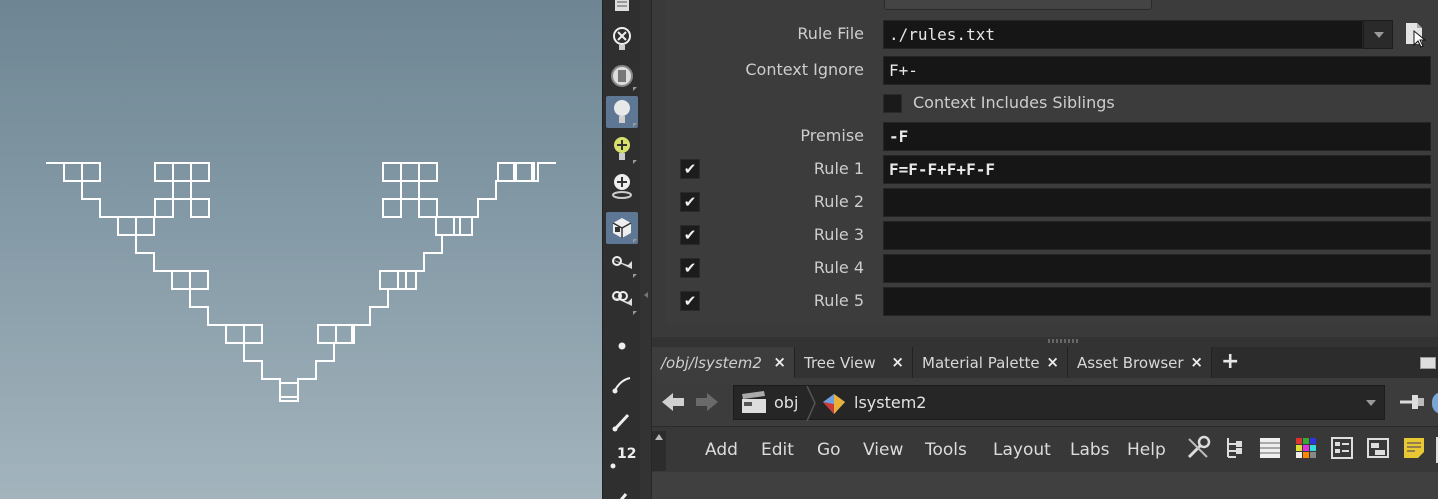 This screenshot has height=499, width=1438. What do you see at coordinates (1342, 448) in the screenshot?
I see `parameter-spreadsheet-icon` at bounding box center [1342, 448].